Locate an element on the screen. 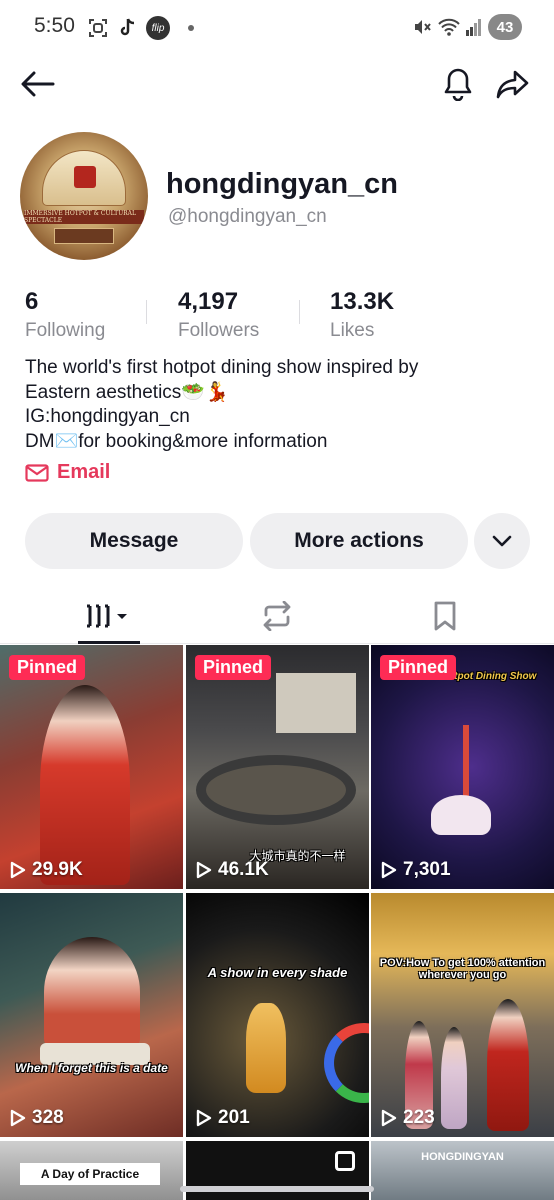  likes-count: 13.3K is located at coordinates (362, 301).